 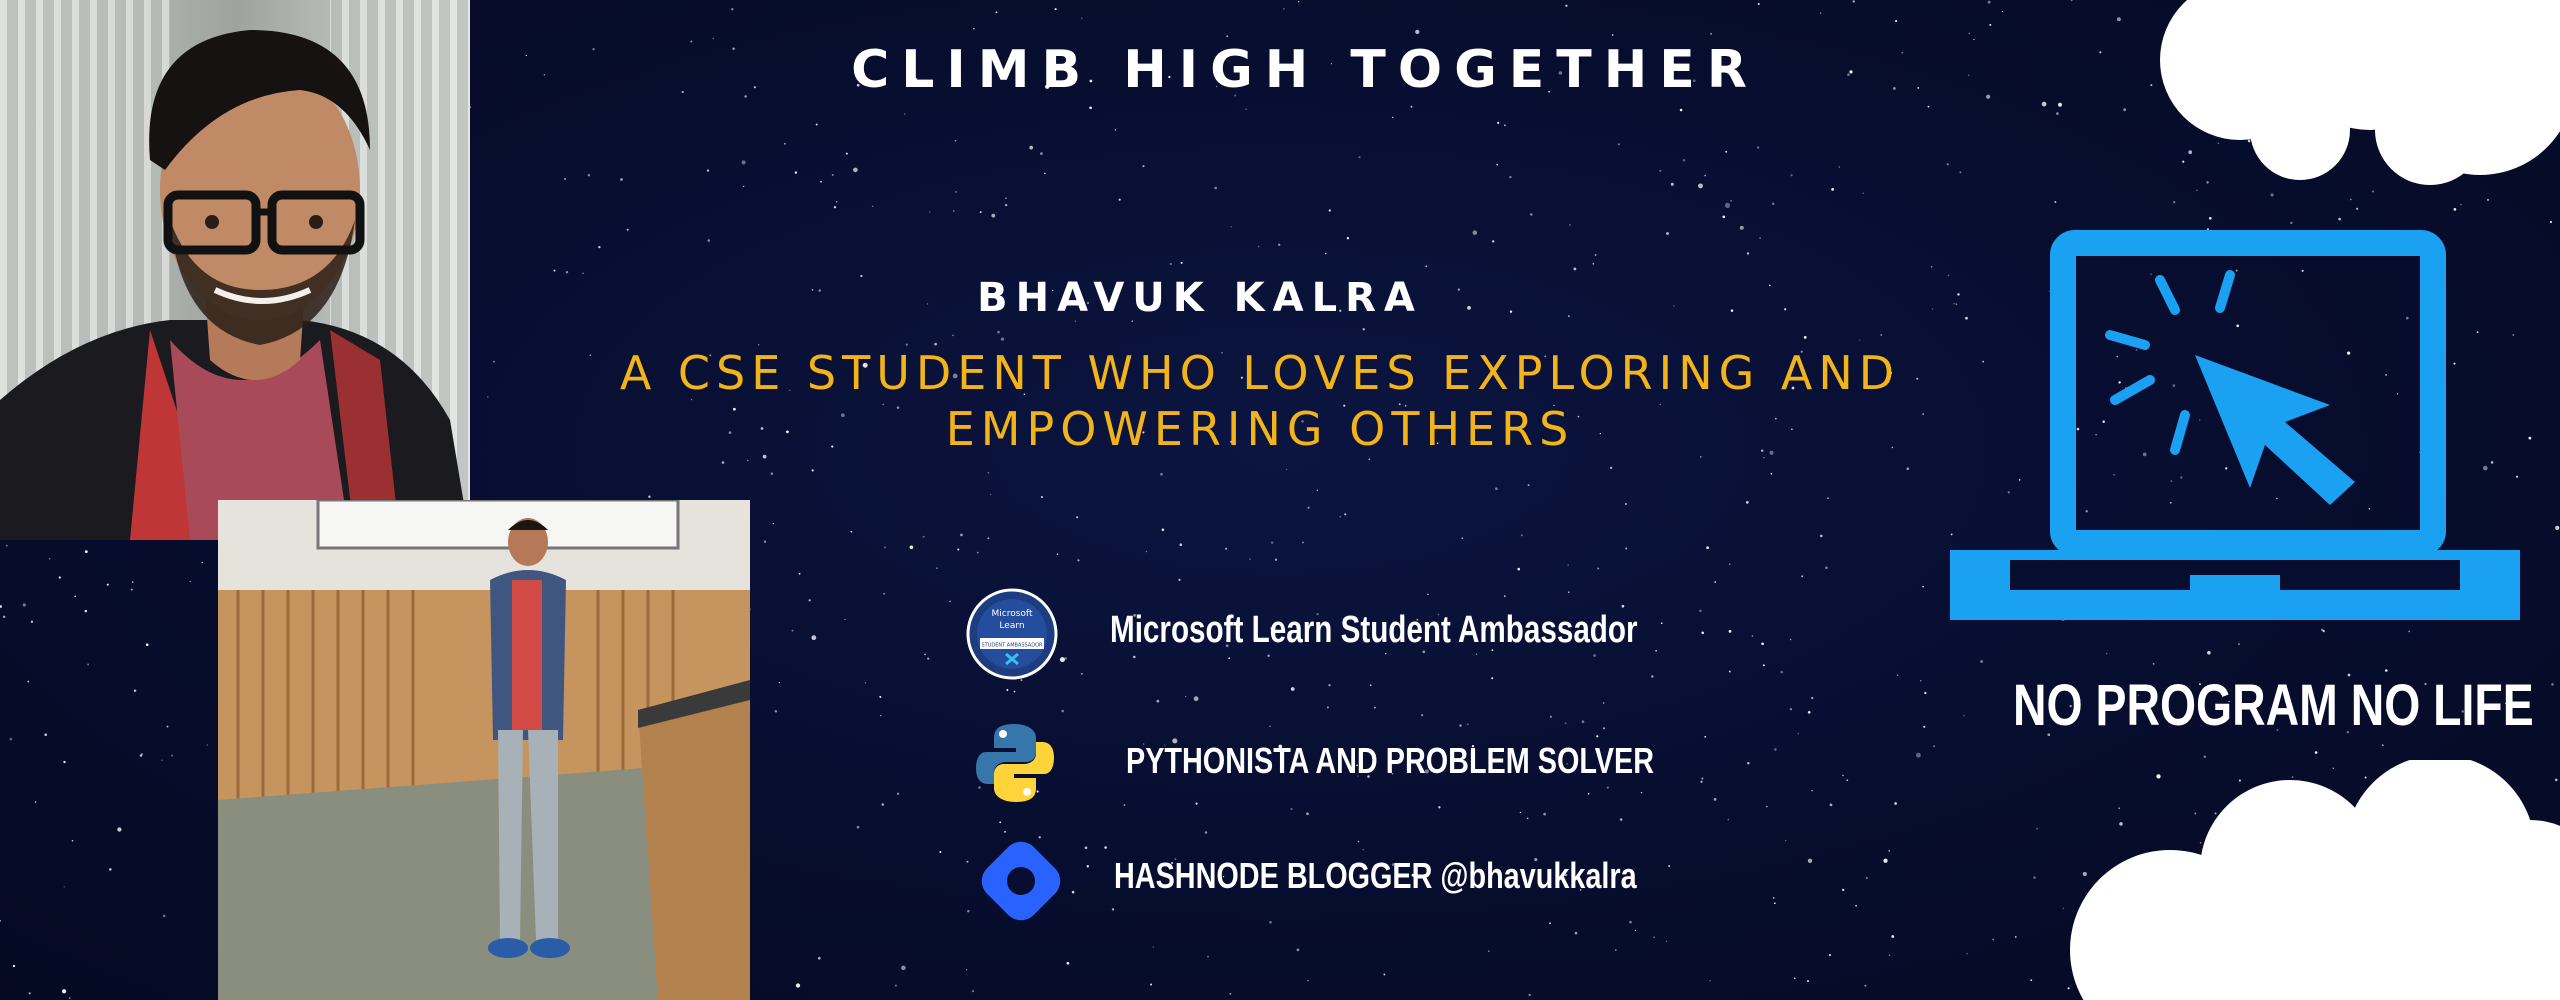 I want to click on badge-icon-text-top: Microsoft, so click(x=1012, y=614).